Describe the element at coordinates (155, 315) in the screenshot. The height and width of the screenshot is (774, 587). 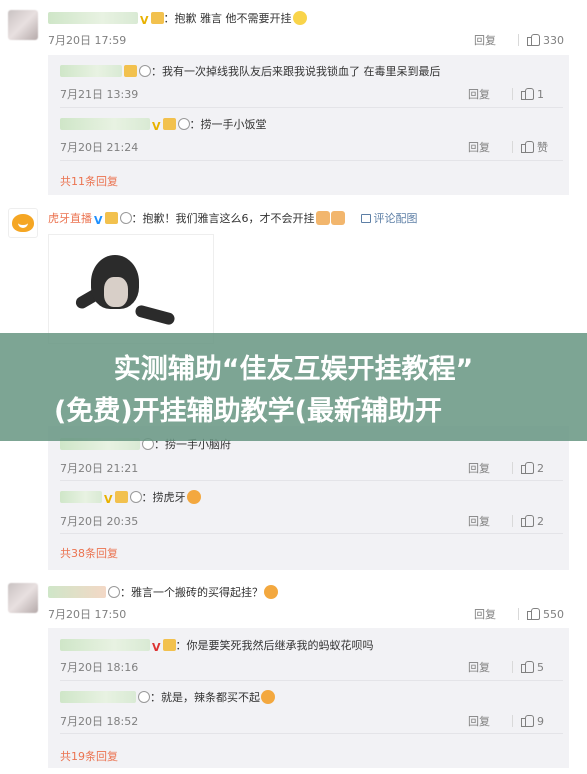
I see `meme-arm` at that location.